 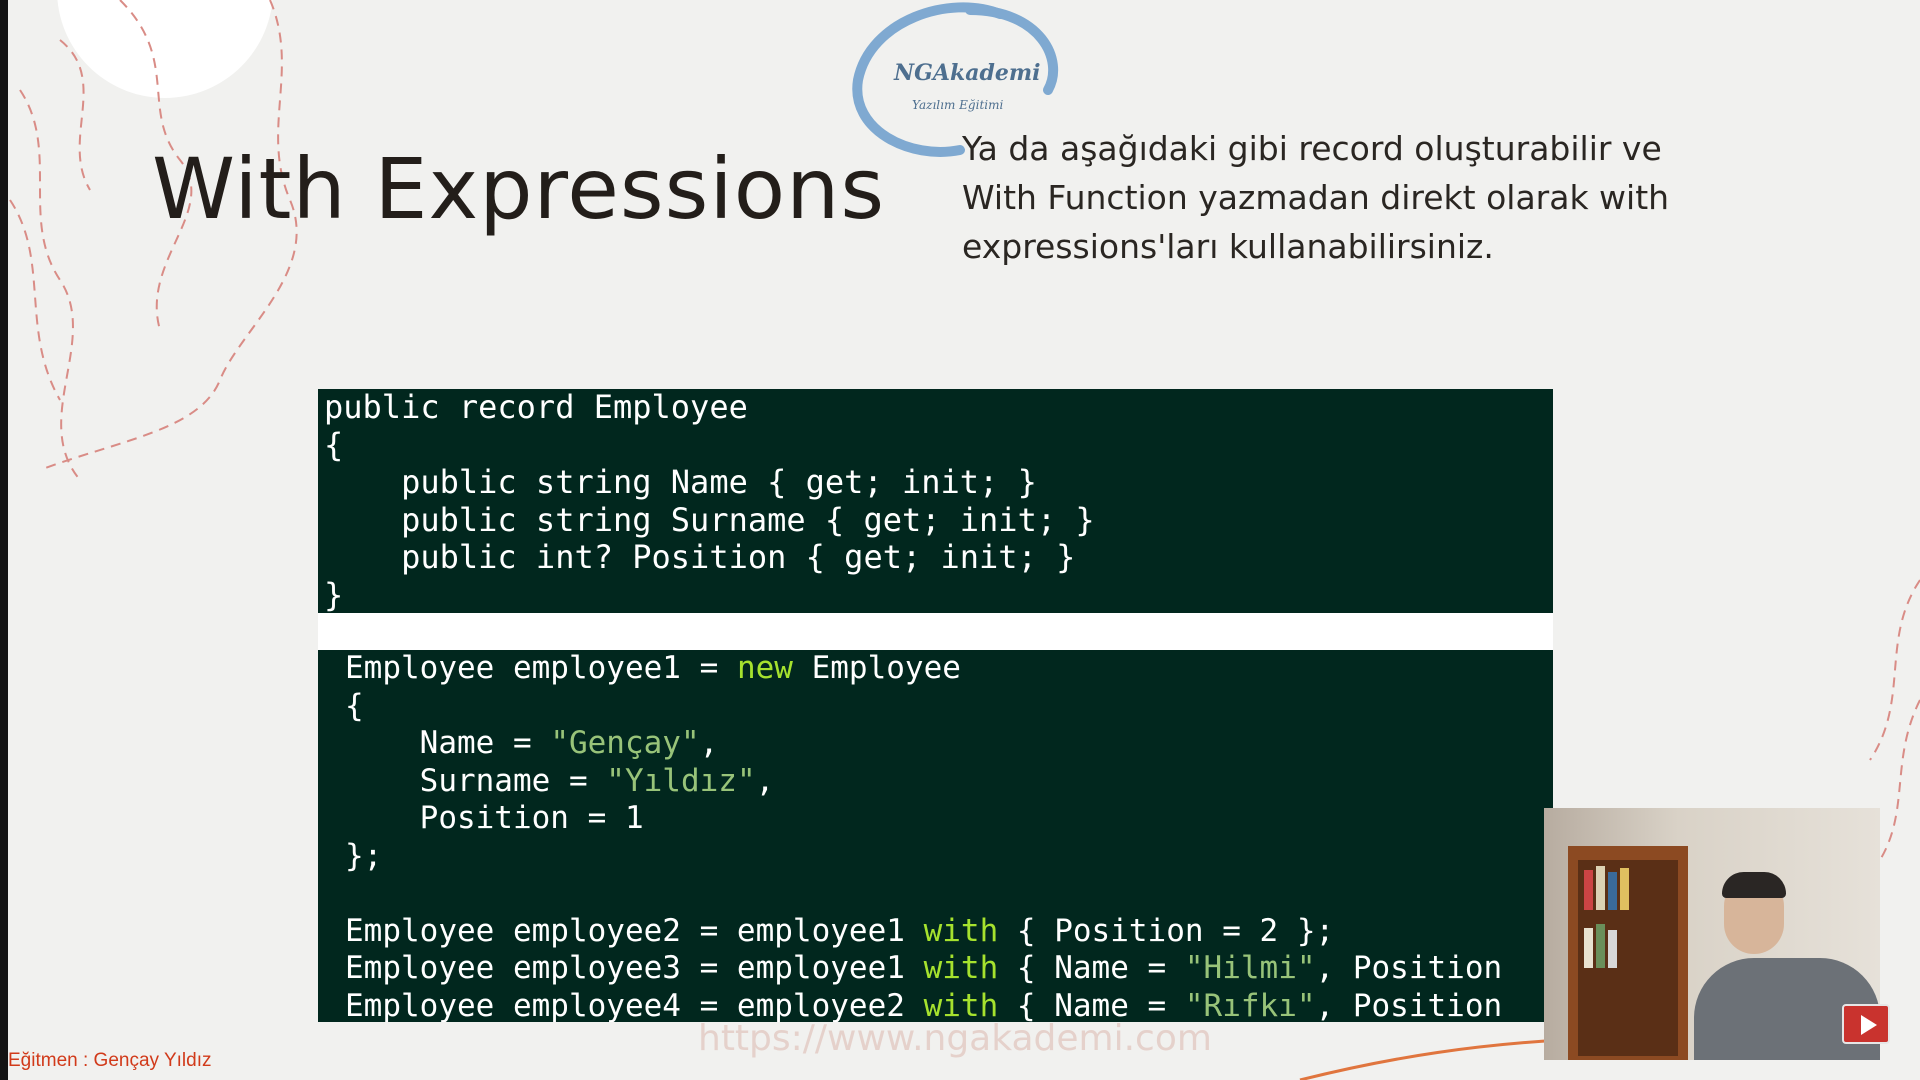 I want to click on webcam-overlay, so click(x=1712, y=934).